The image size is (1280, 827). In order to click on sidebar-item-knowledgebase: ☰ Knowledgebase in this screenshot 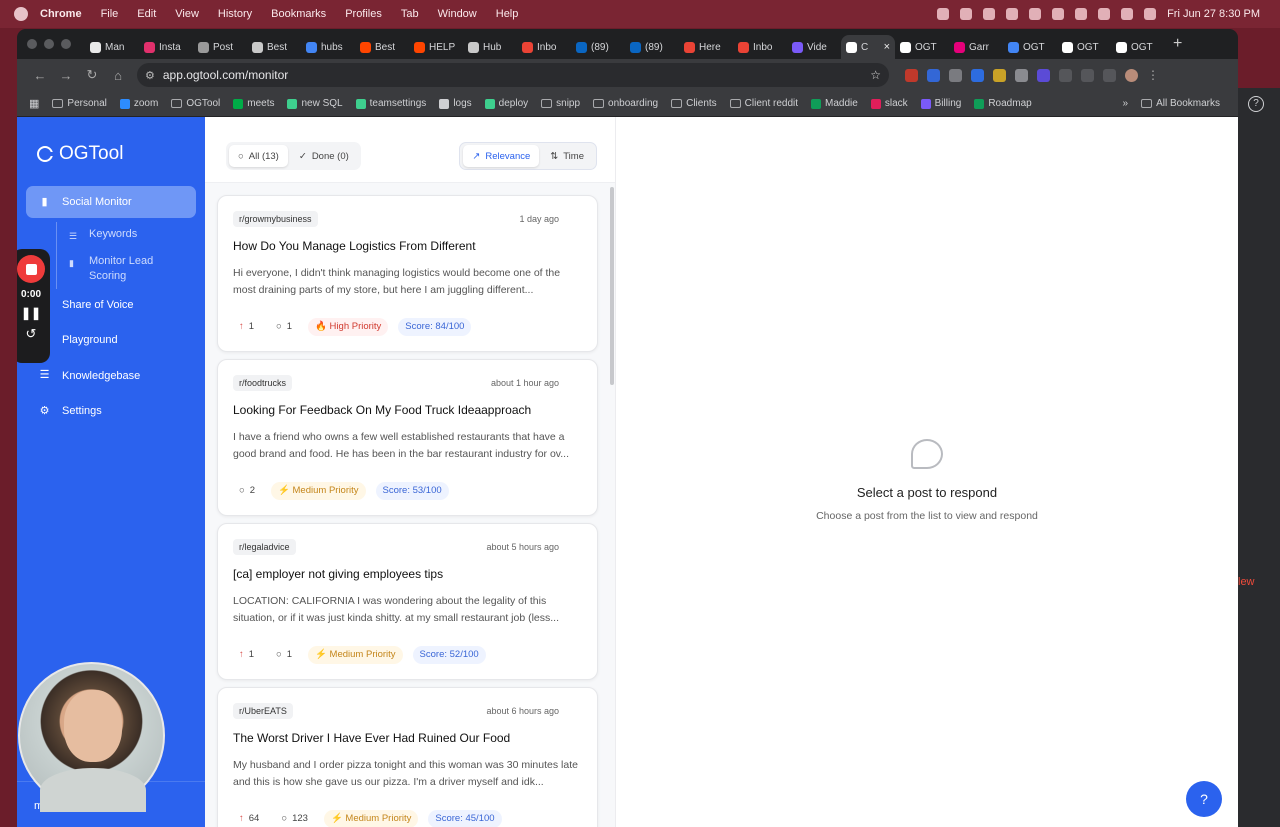, I will do `click(111, 376)`.